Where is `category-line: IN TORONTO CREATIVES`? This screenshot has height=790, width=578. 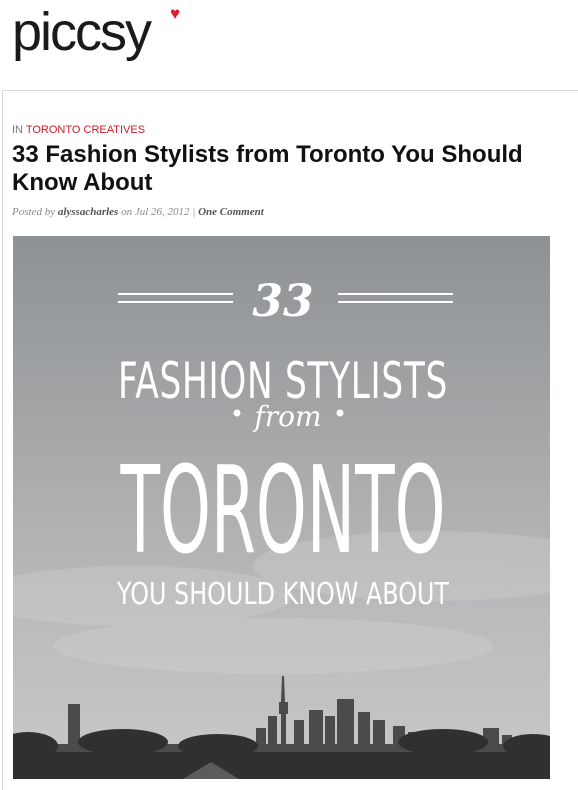
category-line: IN TORONTO CREATIVES is located at coordinates (78, 130).